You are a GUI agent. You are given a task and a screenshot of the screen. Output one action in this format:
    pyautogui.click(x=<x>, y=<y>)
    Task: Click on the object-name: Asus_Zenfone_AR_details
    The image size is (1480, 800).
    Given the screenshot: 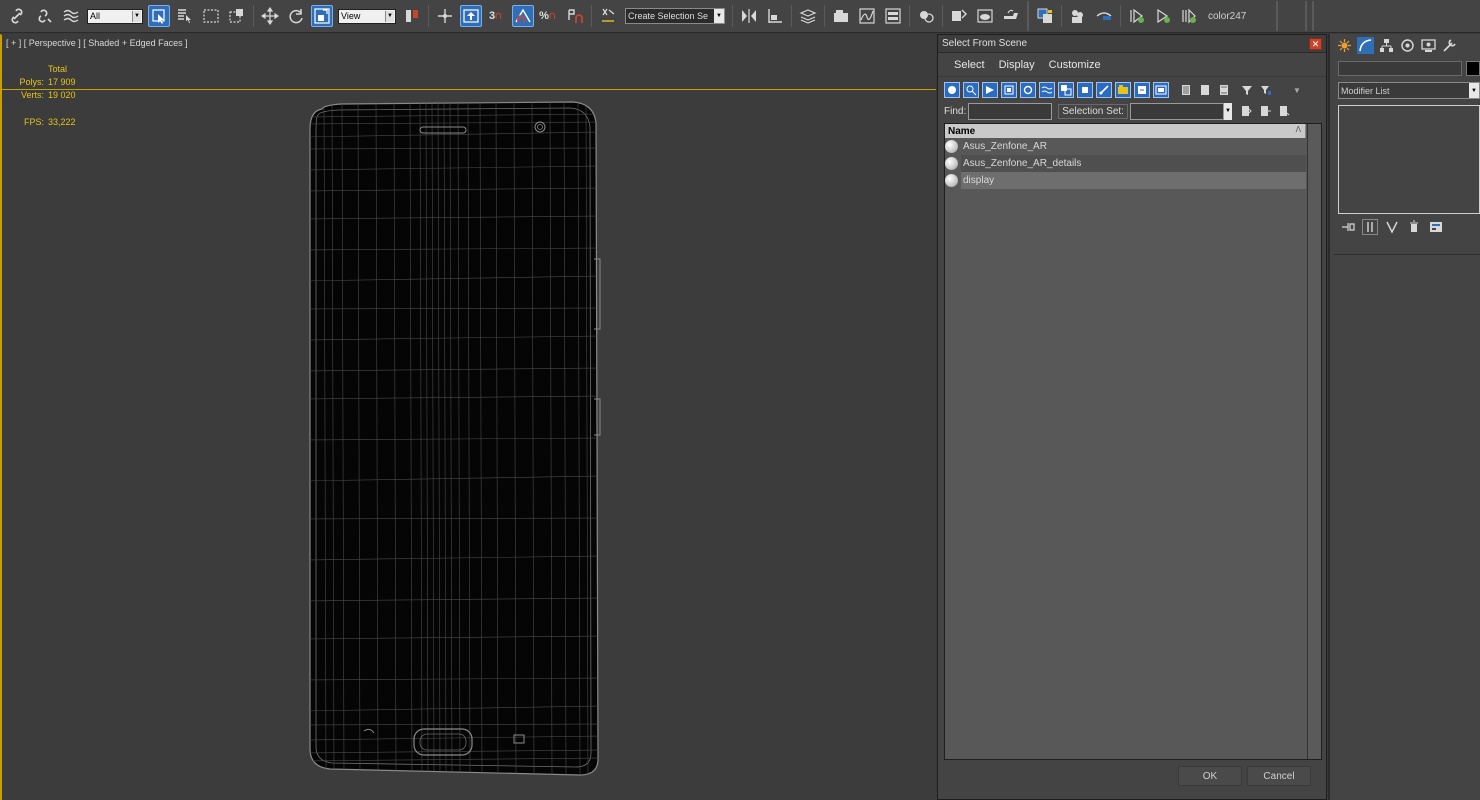 What is the action you would take?
    pyautogui.click(x=1133, y=163)
    